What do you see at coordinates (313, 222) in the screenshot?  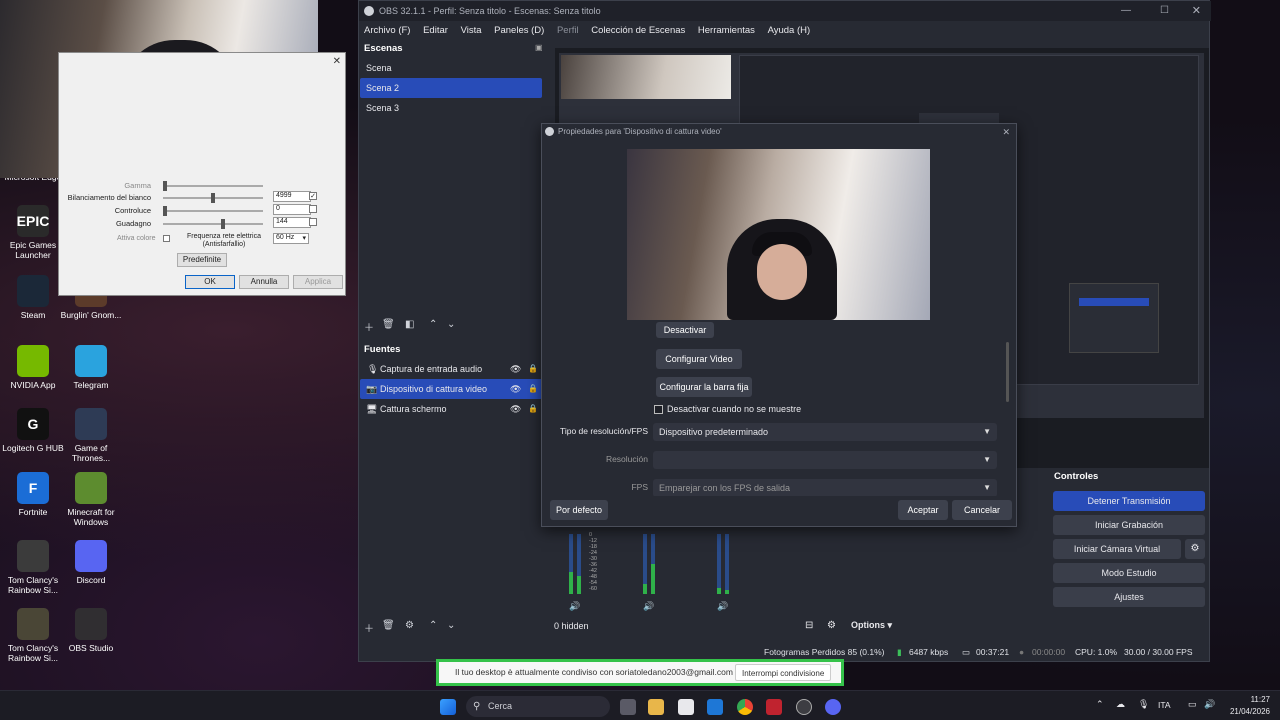 I see `gain-auto-checkbox` at bounding box center [313, 222].